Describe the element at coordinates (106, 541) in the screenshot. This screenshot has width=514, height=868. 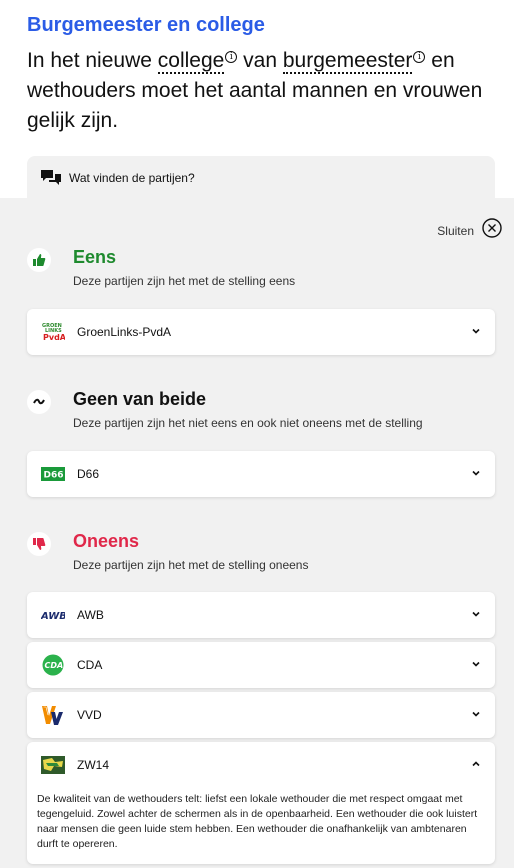
I see `group-title-oneens: Oneens` at that location.